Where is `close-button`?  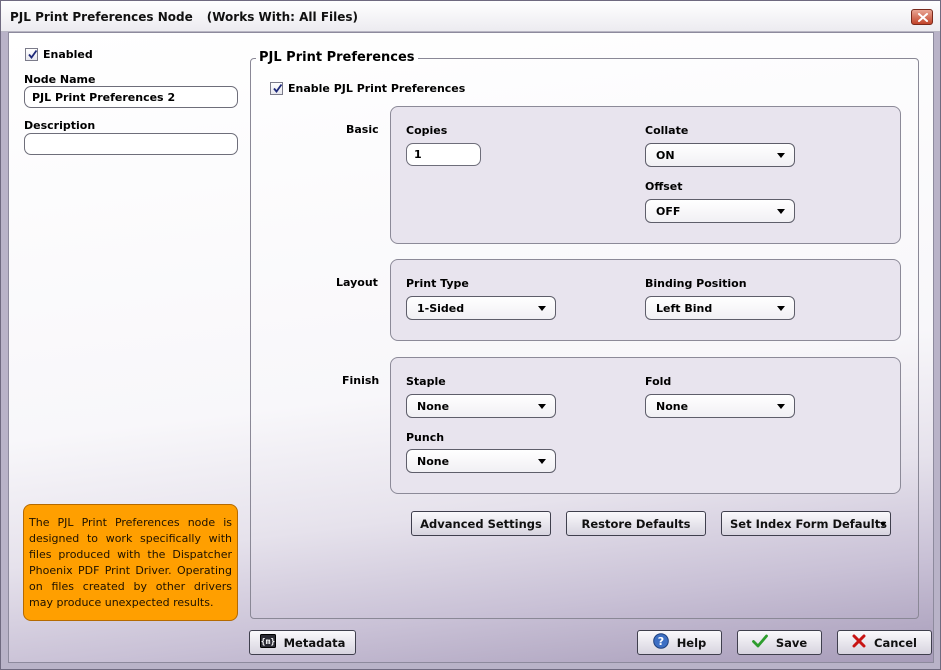
close-button is located at coordinates (922, 17).